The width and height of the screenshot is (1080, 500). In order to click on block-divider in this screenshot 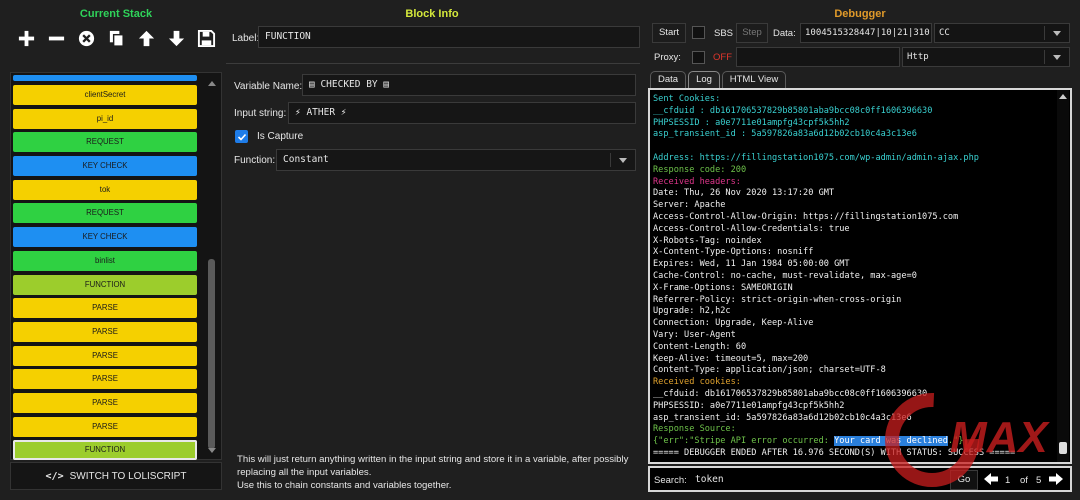, I will do `click(433, 63)`.